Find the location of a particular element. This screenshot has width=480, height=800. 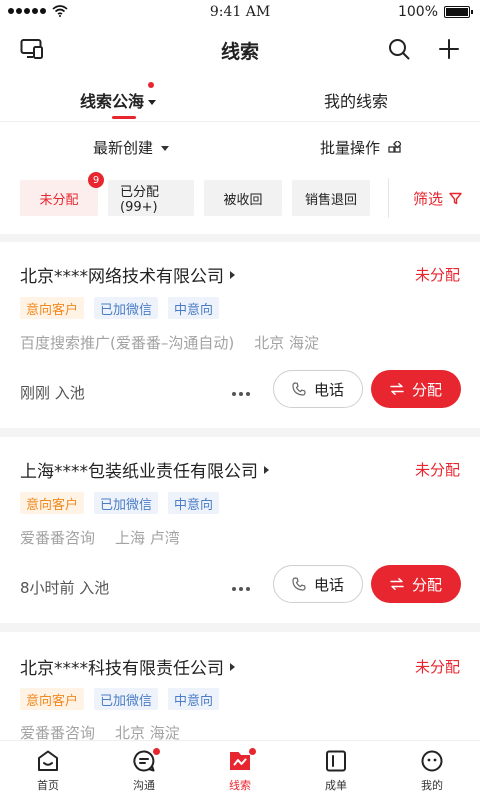

battery-fill is located at coordinates (457, 12).